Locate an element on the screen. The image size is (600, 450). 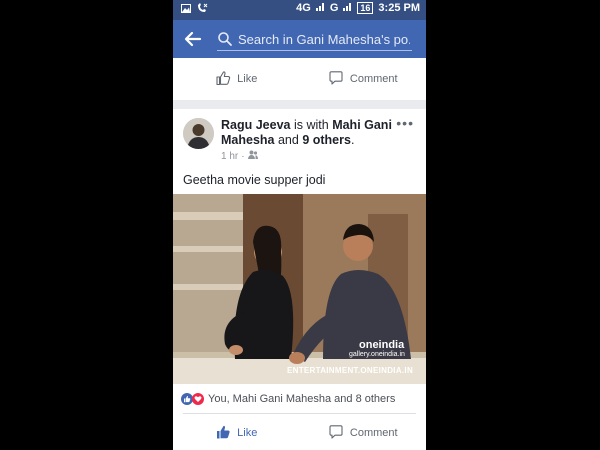
thumbs-up-filled-icon is located at coordinates (223, 433).